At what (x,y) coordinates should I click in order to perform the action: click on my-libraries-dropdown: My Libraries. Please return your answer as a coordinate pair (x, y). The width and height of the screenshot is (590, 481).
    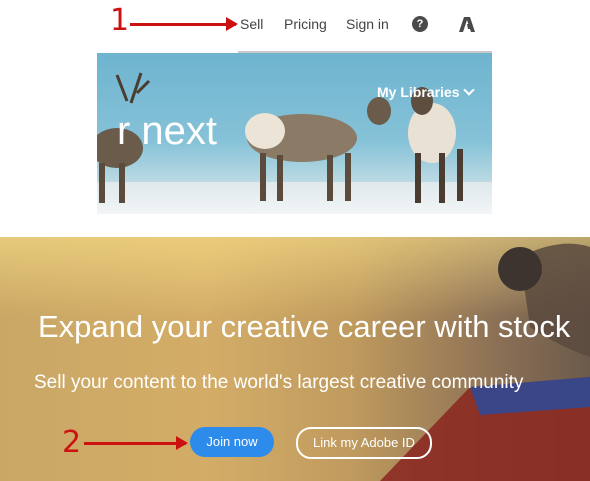
    Looking at the image, I should click on (426, 92).